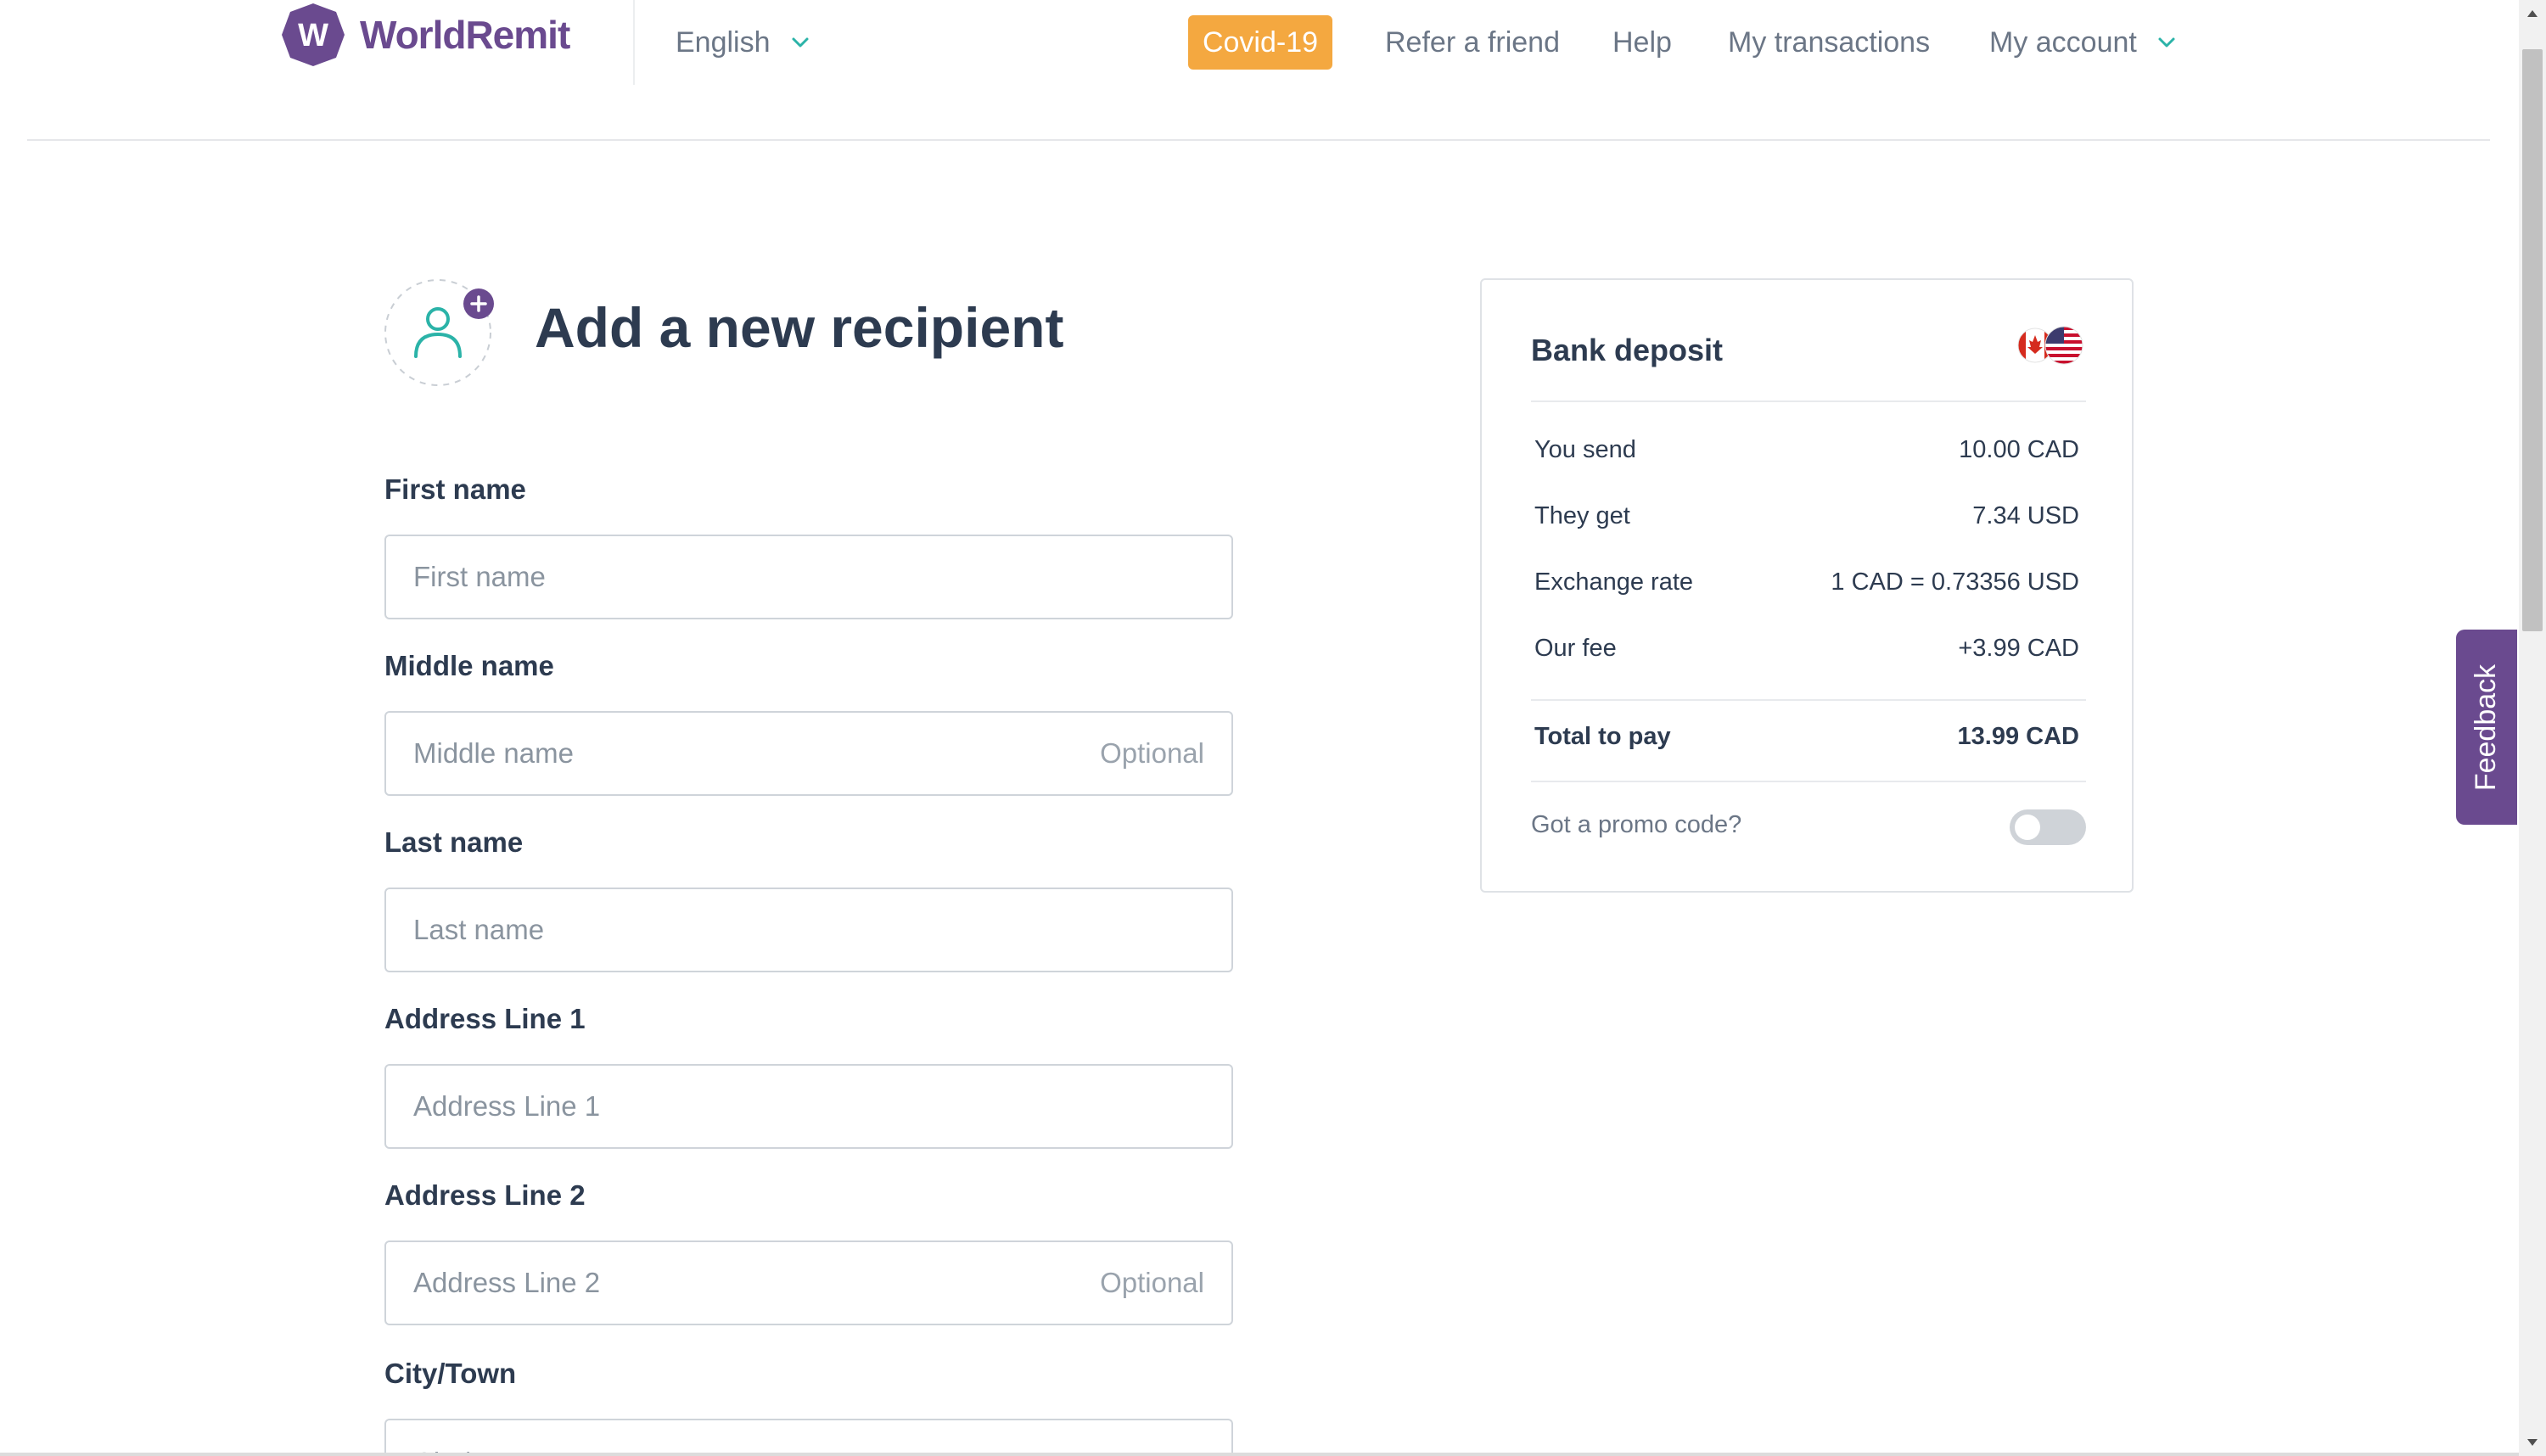 This screenshot has height=1456, width=2546. I want to click on they-get-label: They get, so click(1582, 515).